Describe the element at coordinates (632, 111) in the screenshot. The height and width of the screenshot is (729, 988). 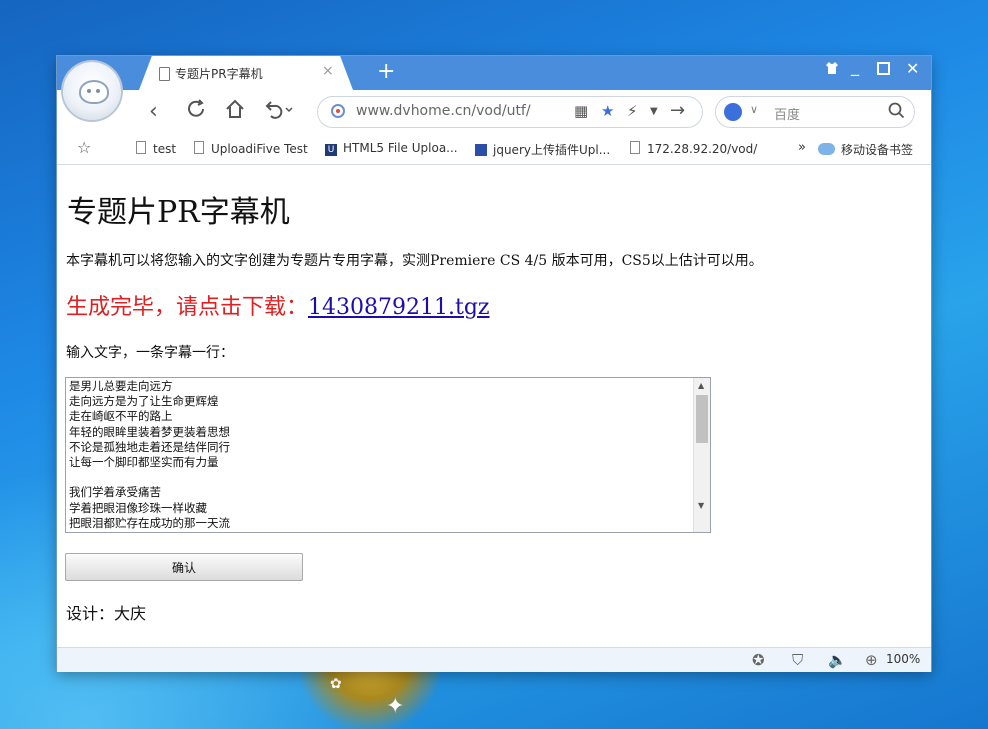
I see `lightning-icon: ⚡` at that location.